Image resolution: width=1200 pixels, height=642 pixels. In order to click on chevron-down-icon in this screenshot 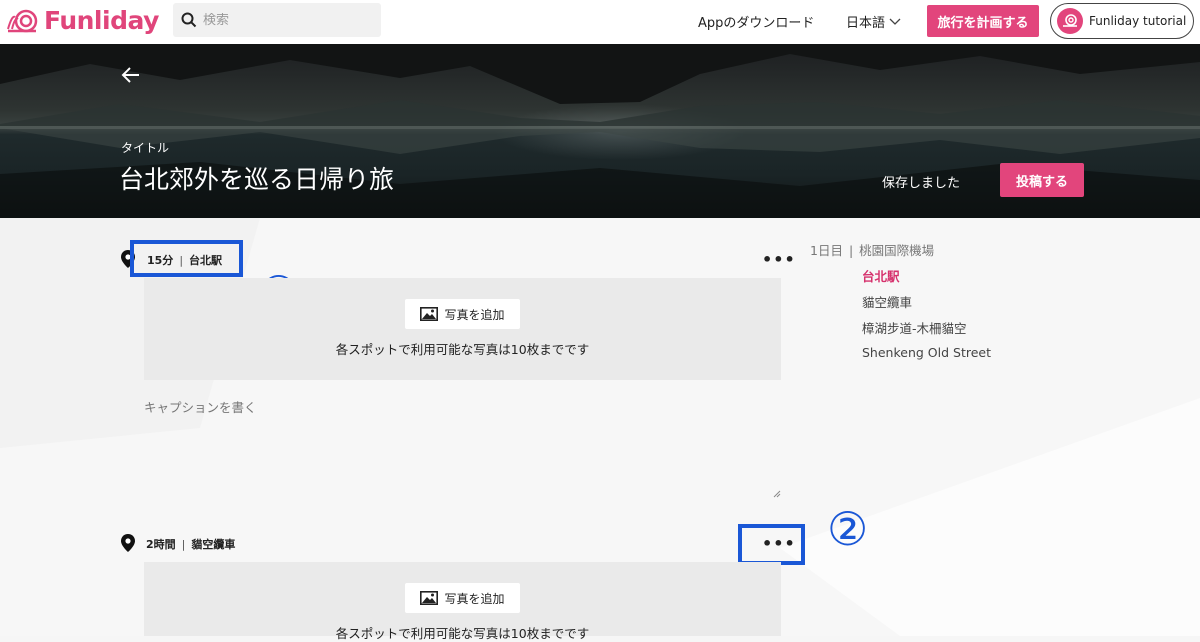, I will do `click(895, 21)`.